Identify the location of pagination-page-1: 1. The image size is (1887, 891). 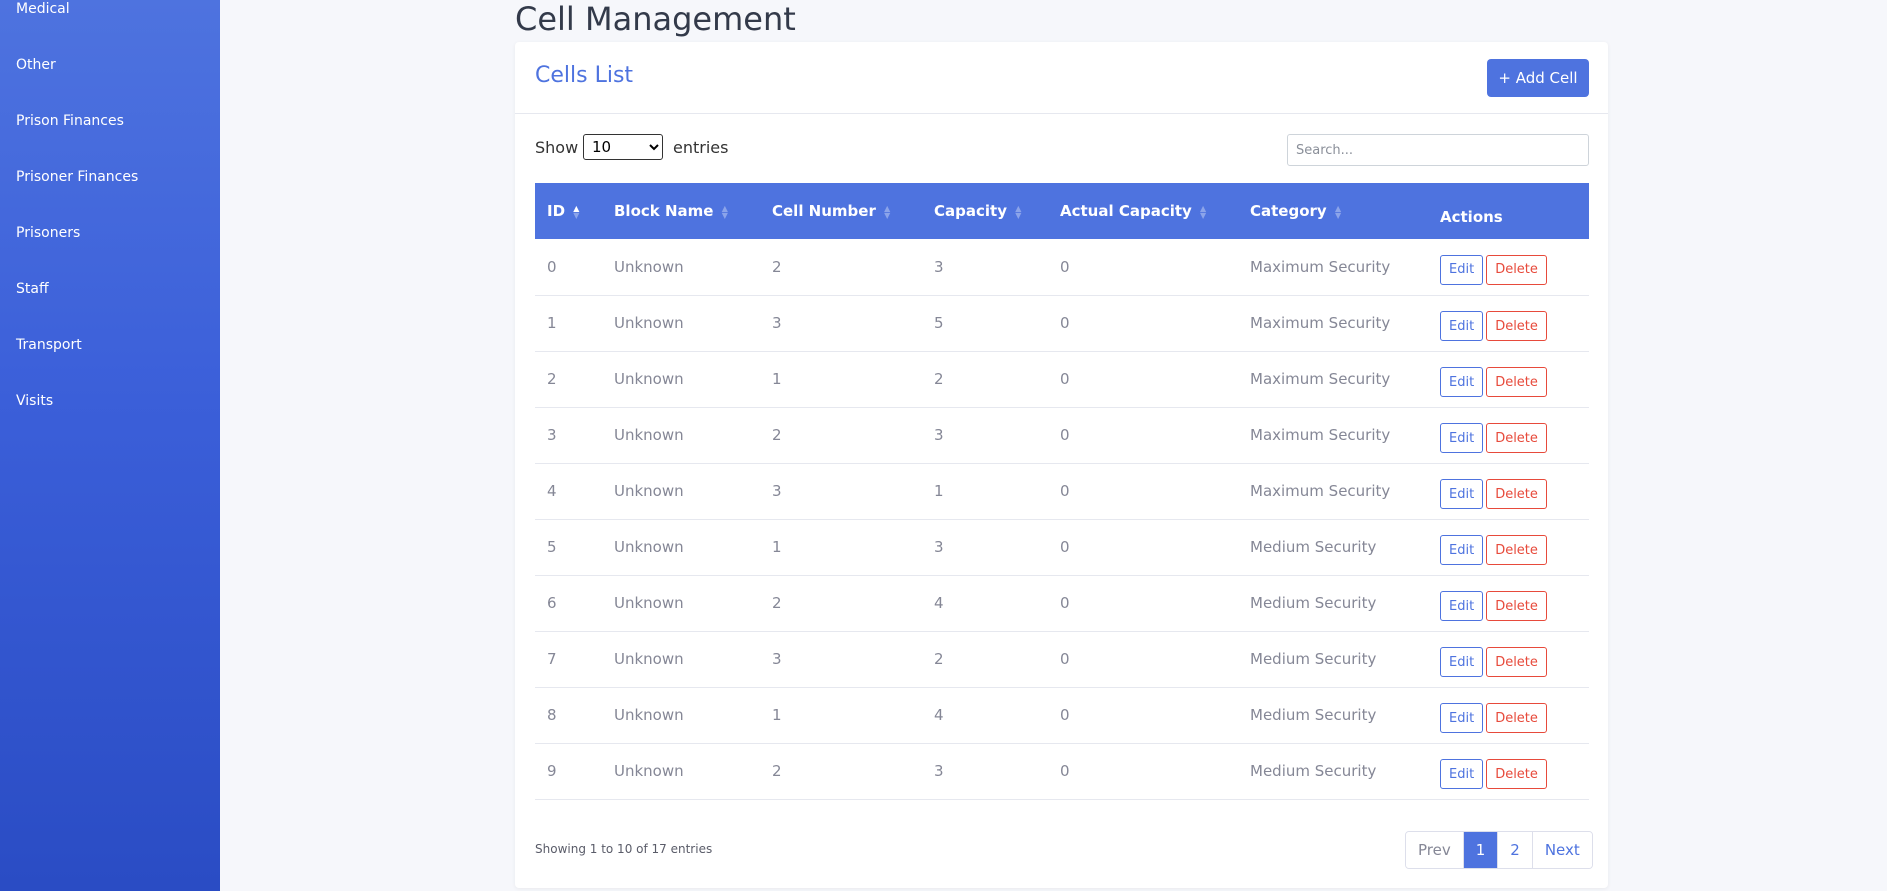
(1481, 850).